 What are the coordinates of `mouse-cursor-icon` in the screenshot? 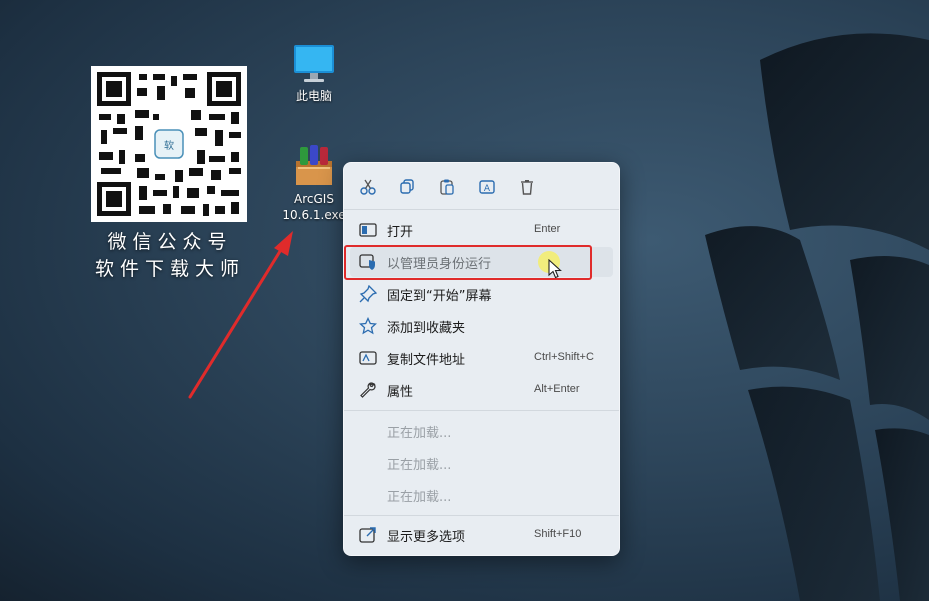 It's located at (555, 269).